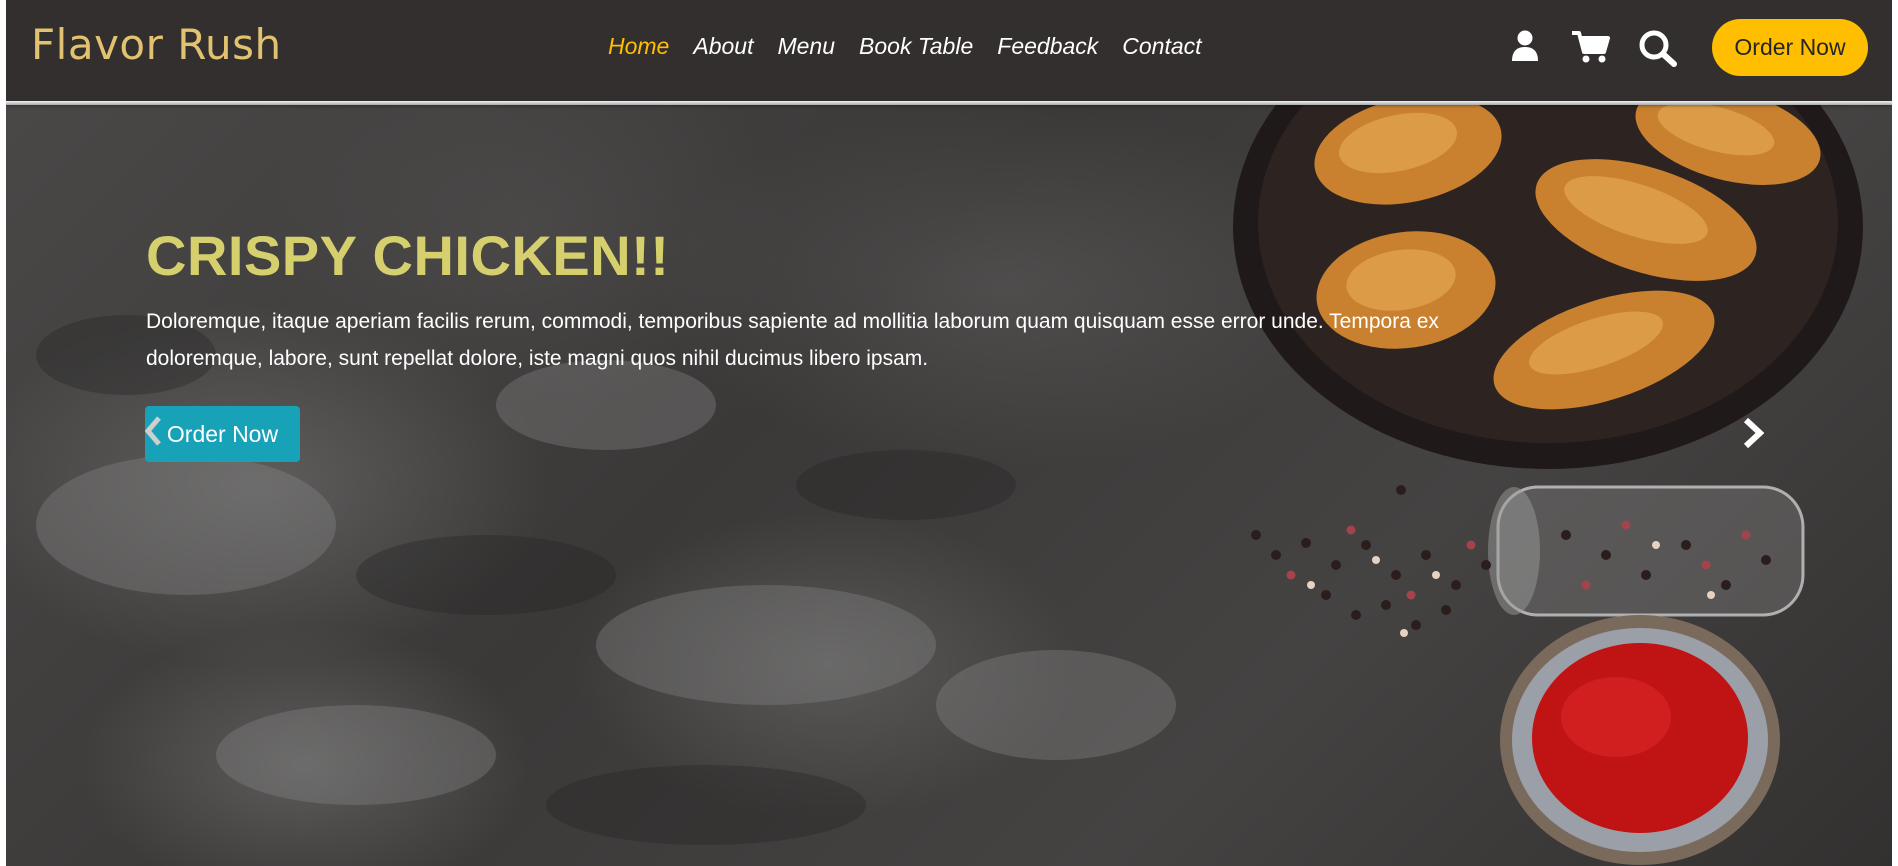  I want to click on search-icon, so click(1658, 50).